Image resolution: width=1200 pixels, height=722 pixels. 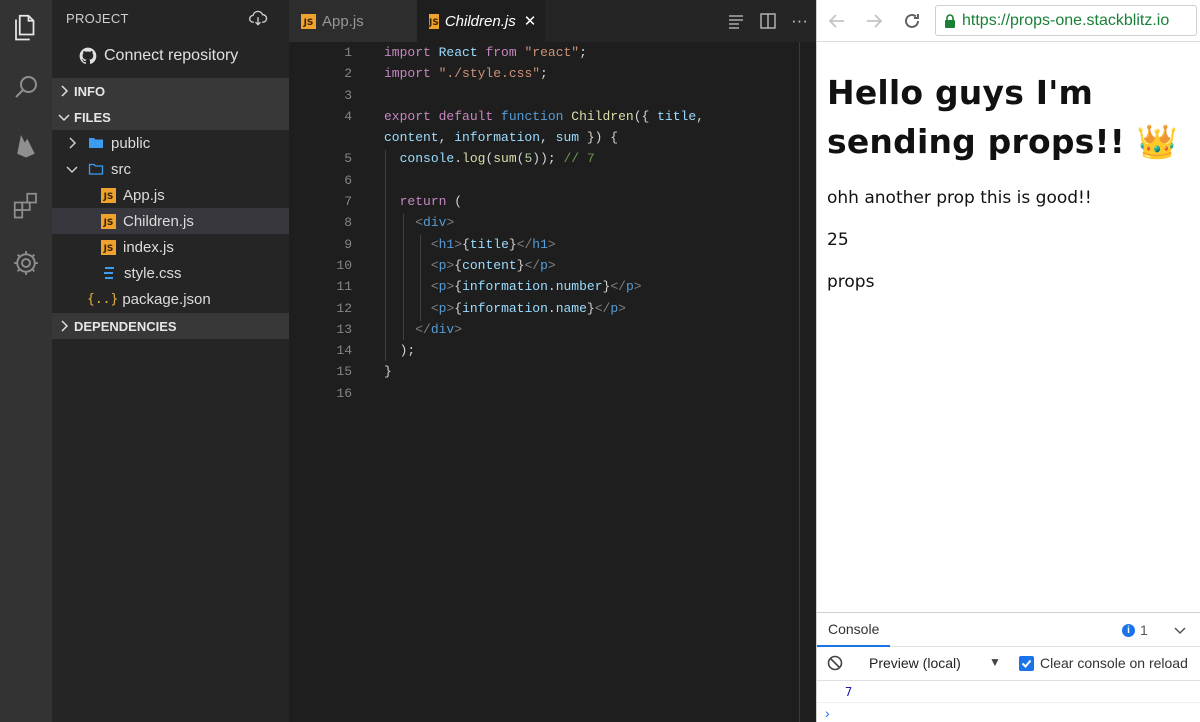 What do you see at coordinates (170, 299) in the screenshot?
I see `tree-item-package-json: {..} package.json` at bounding box center [170, 299].